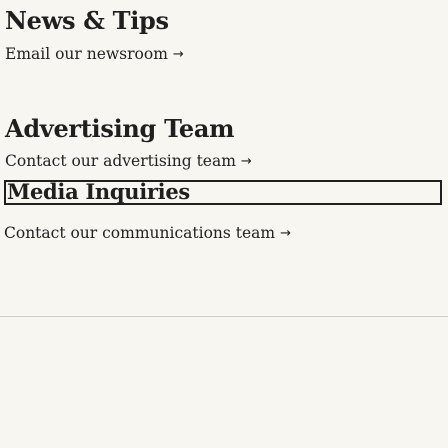 Image resolution: width=448 pixels, height=448 pixels. Describe the element at coordinates (224, 34) in the screenshot. I see `news-tips-section: News & Tips Email our newsroom →` at that location.